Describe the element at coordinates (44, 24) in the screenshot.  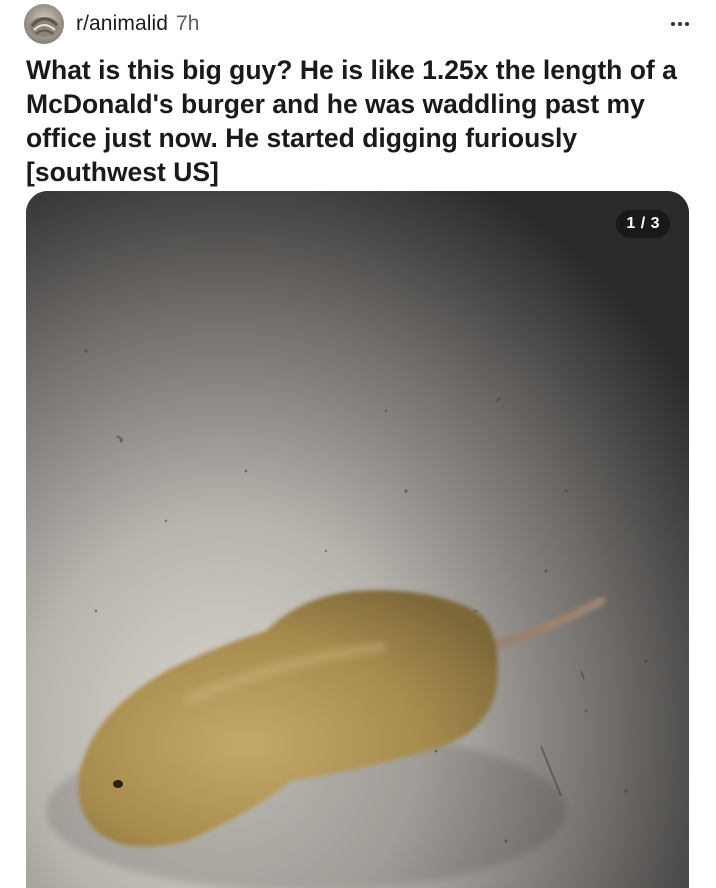
I see `subreddit-avatar-icon` at that location.